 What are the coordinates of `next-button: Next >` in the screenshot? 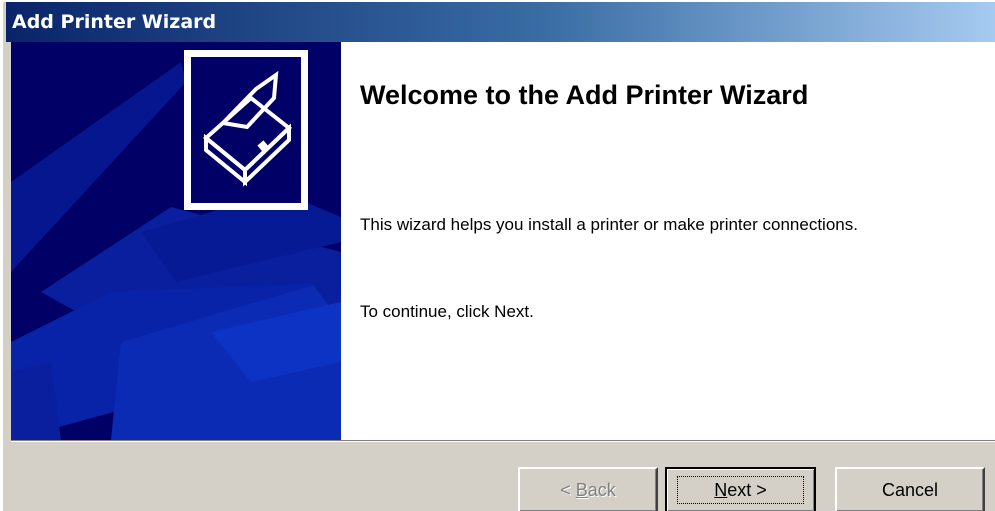 It's located at (740, 489).